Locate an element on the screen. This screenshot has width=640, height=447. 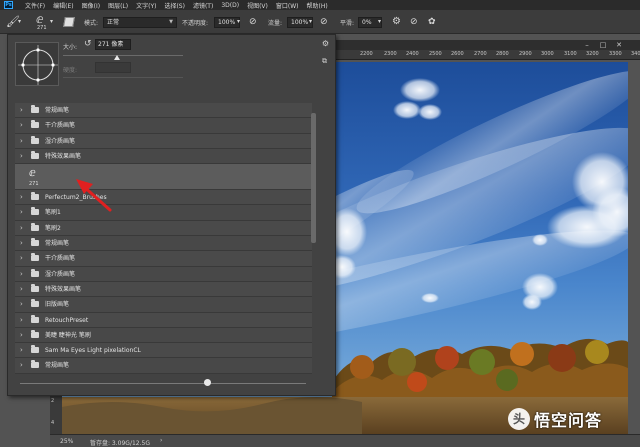
menu-help: 帮助(H) is located at coordinates (317, 5).